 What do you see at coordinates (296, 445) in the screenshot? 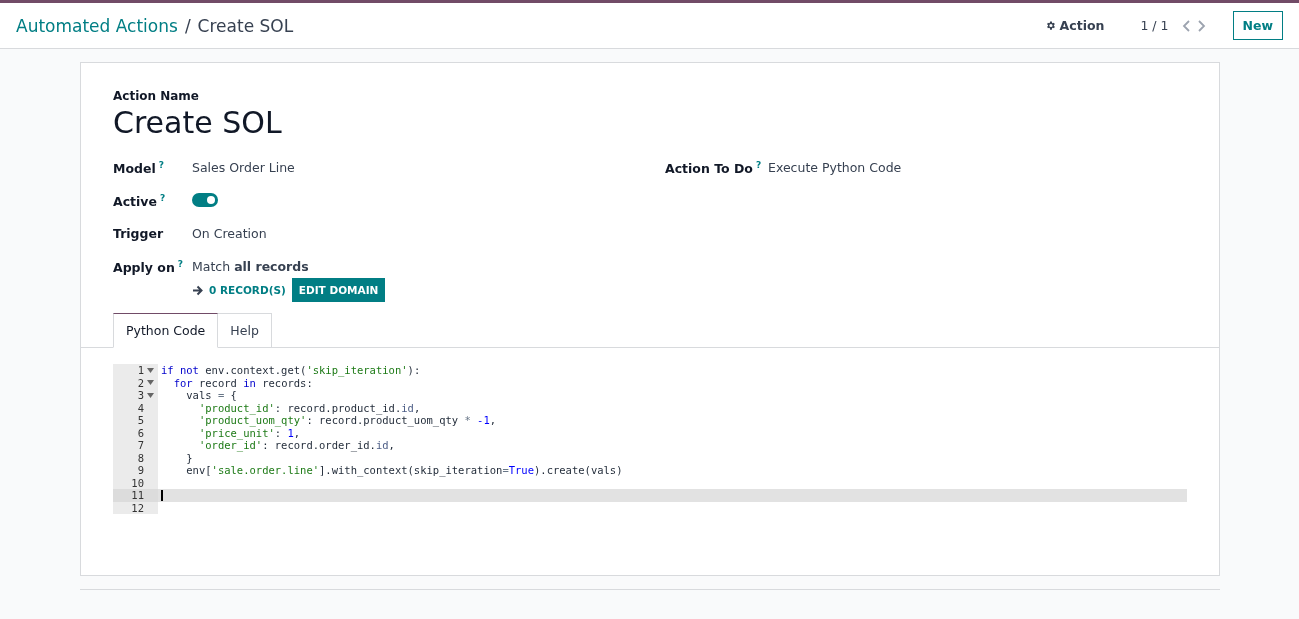
I see `code-line: 'order_id': record.order_id.id,` at bounding box center [296, 445].